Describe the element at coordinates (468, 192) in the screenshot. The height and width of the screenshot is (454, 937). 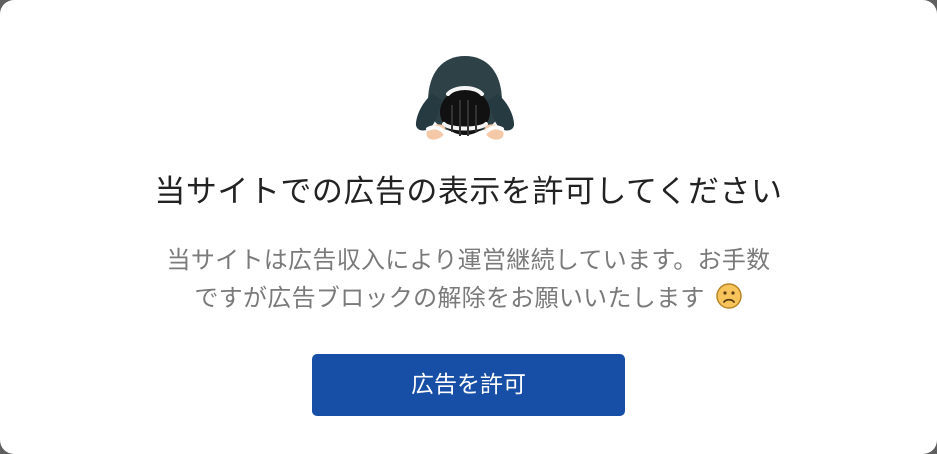
I see `permission-headline: 当サイトでの広告の表示を許可してください` at that location.